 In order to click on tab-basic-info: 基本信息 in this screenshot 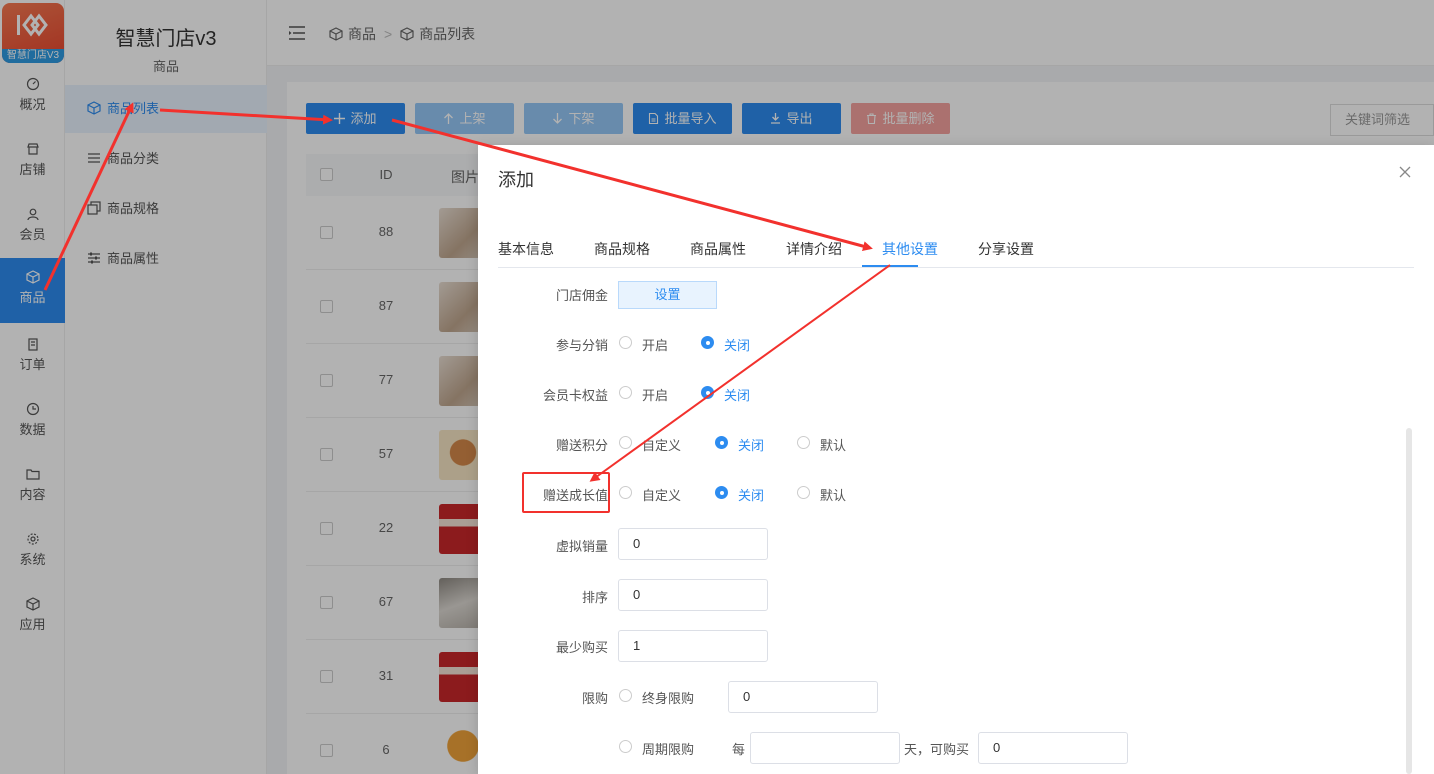, I will do `click(526, 249)`.